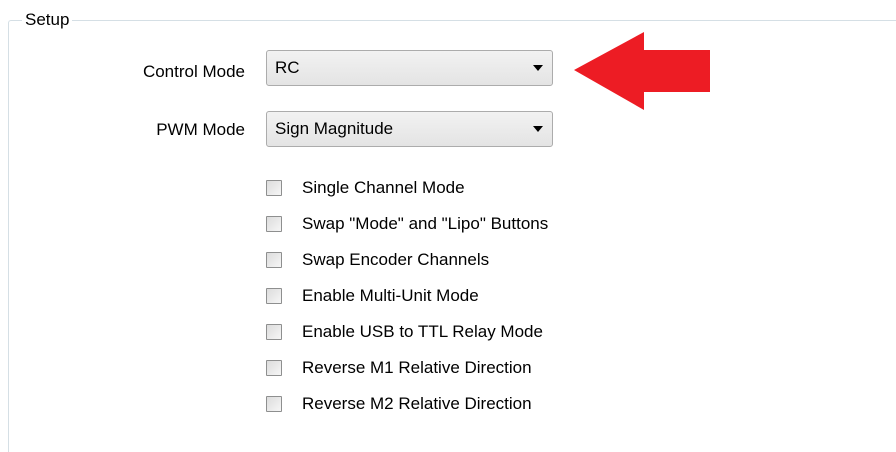 This screenshot has width=896, height=452. I want to click on swap-mode-lipo-buttons-label: Swap "Mode" and "Lipo" Buttons, so click(425, 223).